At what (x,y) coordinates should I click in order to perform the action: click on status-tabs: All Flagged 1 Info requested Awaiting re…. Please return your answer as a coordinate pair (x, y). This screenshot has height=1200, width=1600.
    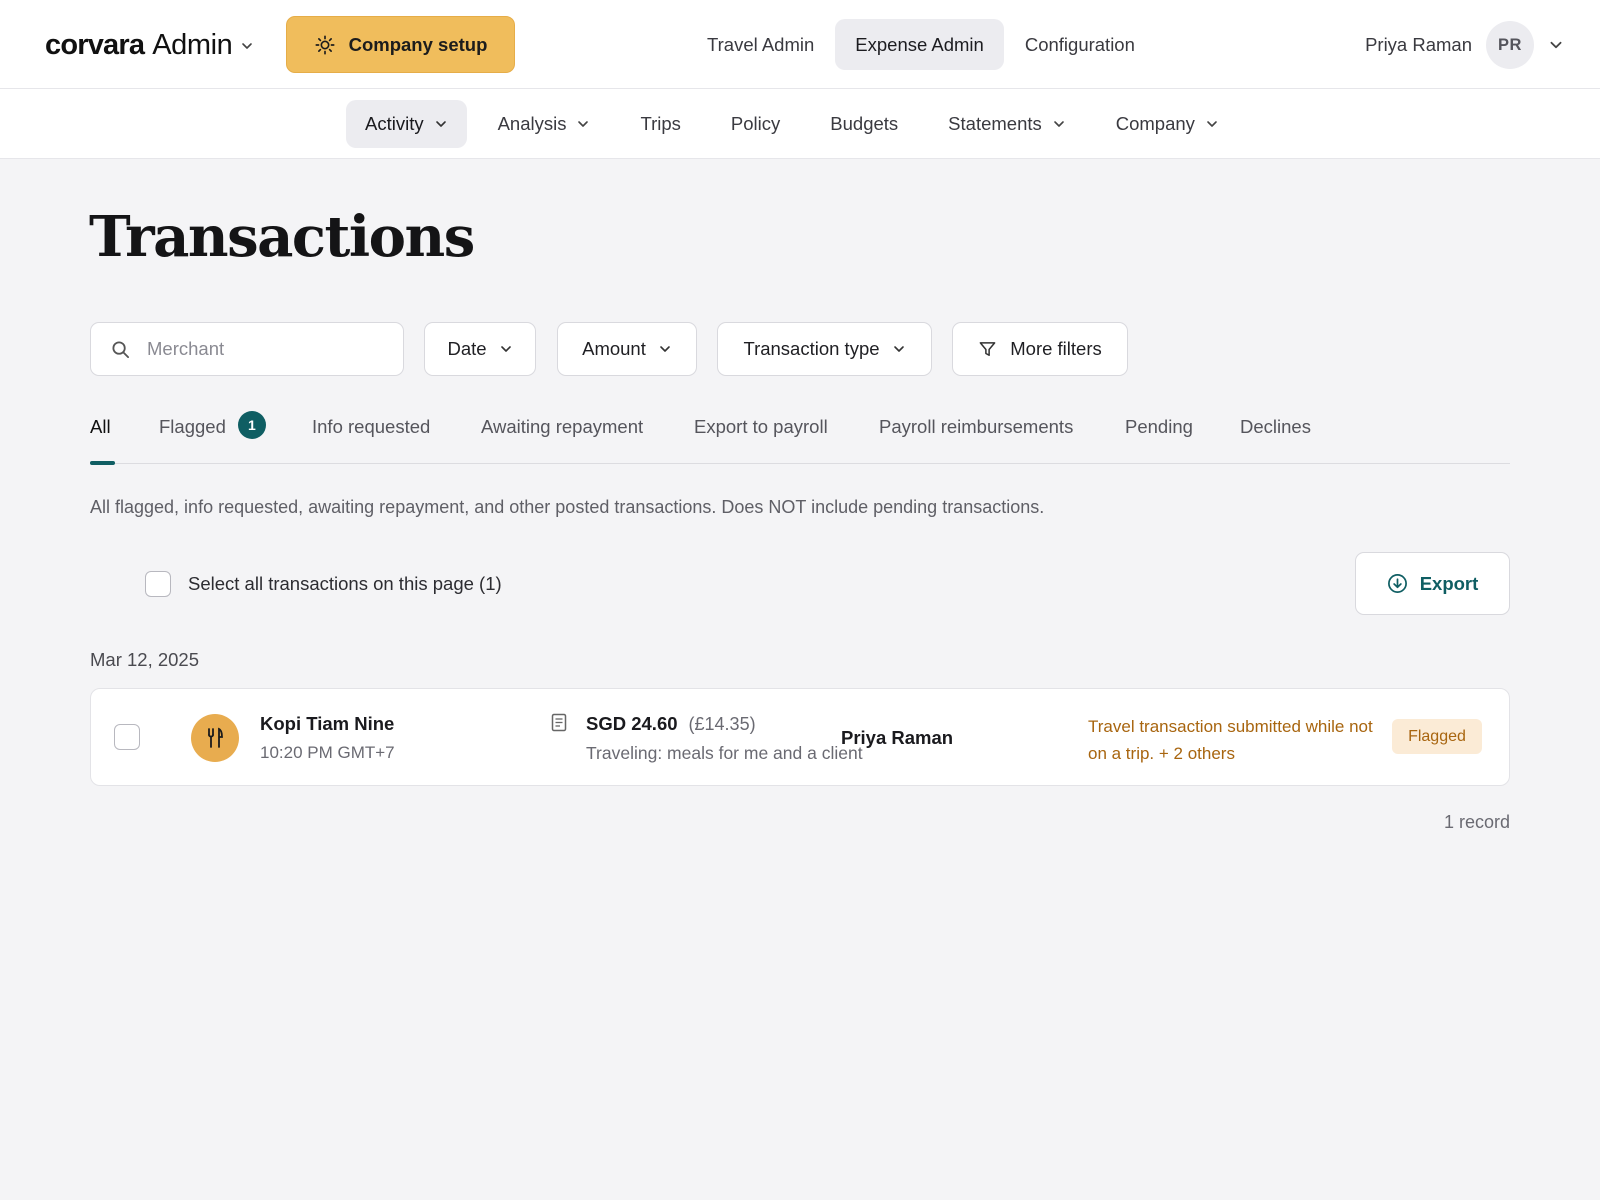
    Looking at the image, I should click on (800, 438).